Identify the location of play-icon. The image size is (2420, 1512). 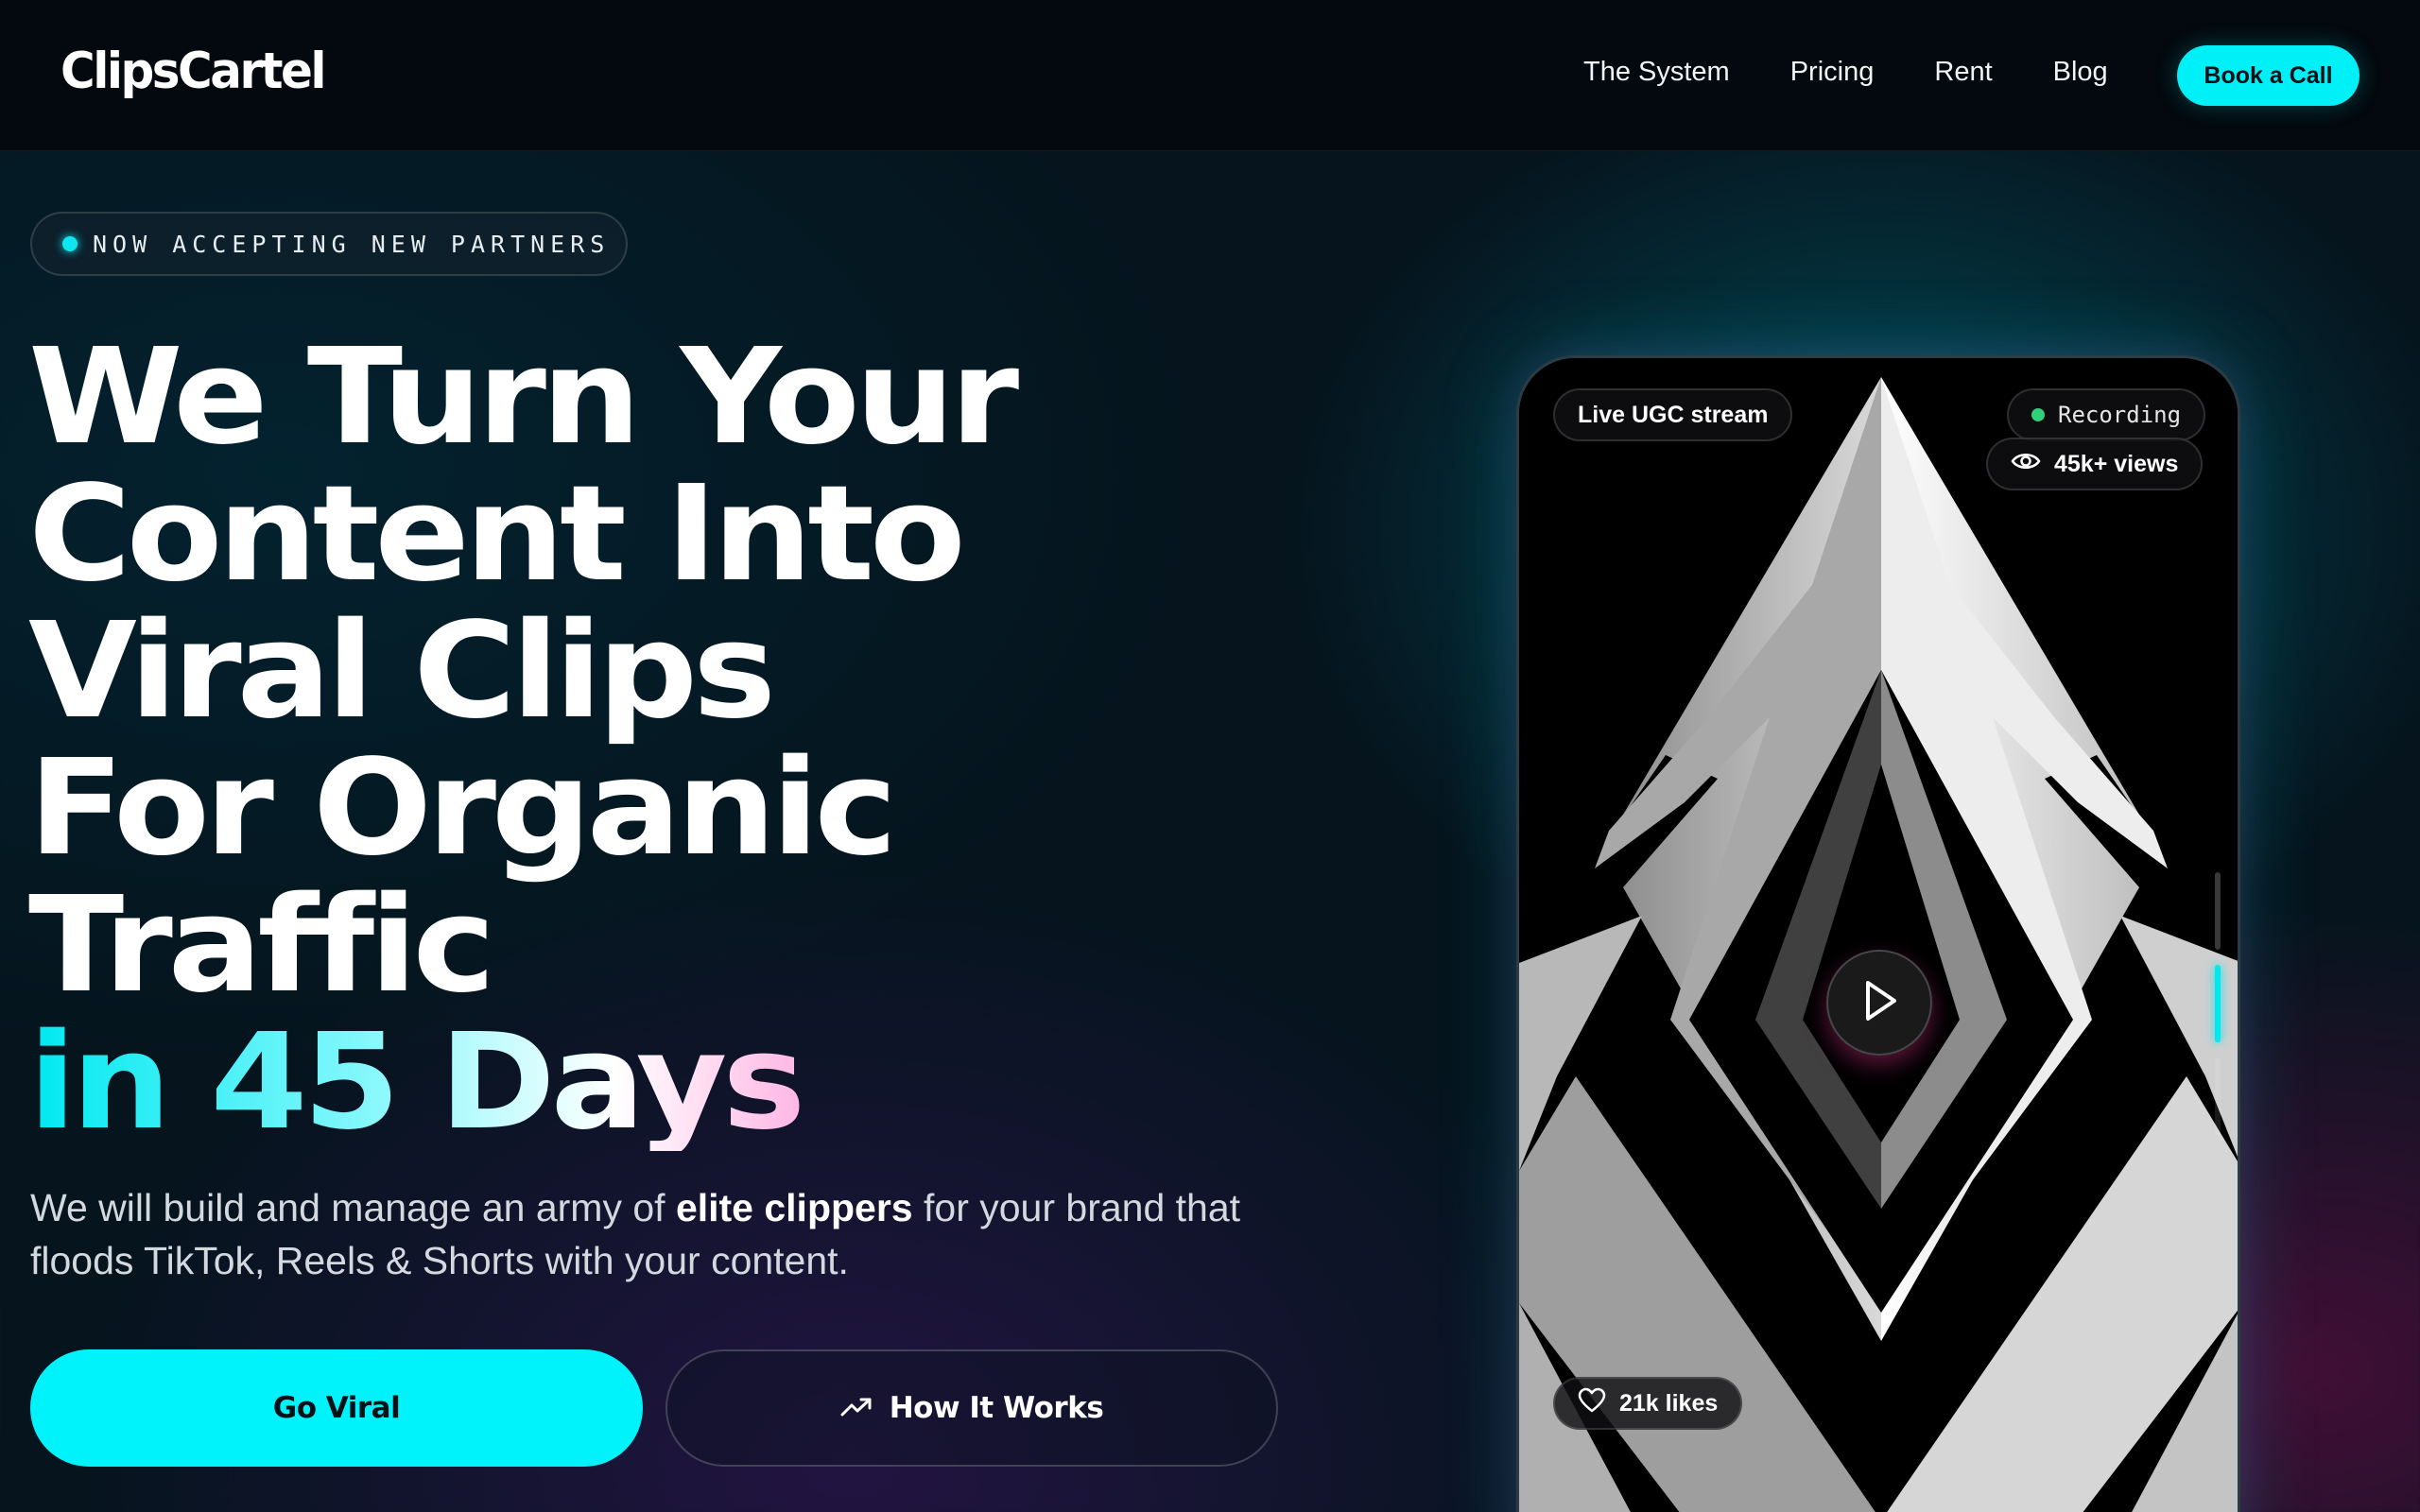
(1879, 1003).